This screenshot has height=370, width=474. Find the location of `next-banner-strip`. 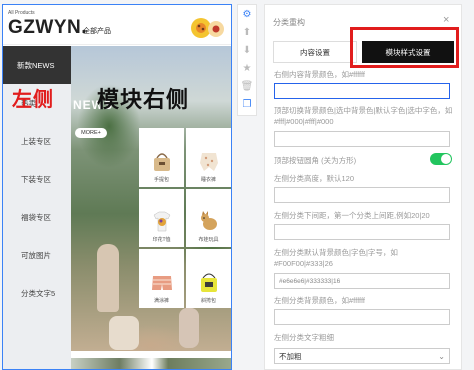

next-banner-strip is located at coordinates (151, 363).